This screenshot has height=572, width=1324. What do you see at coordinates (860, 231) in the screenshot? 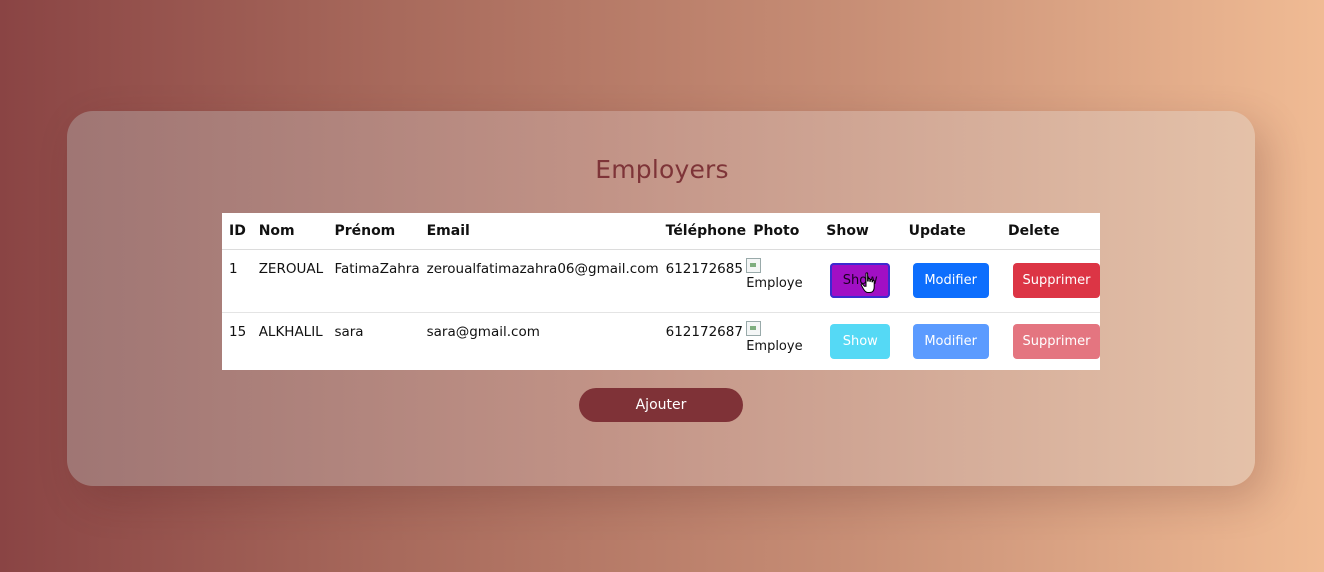
I see `header-show: Show` at bounding box center [860, 231].